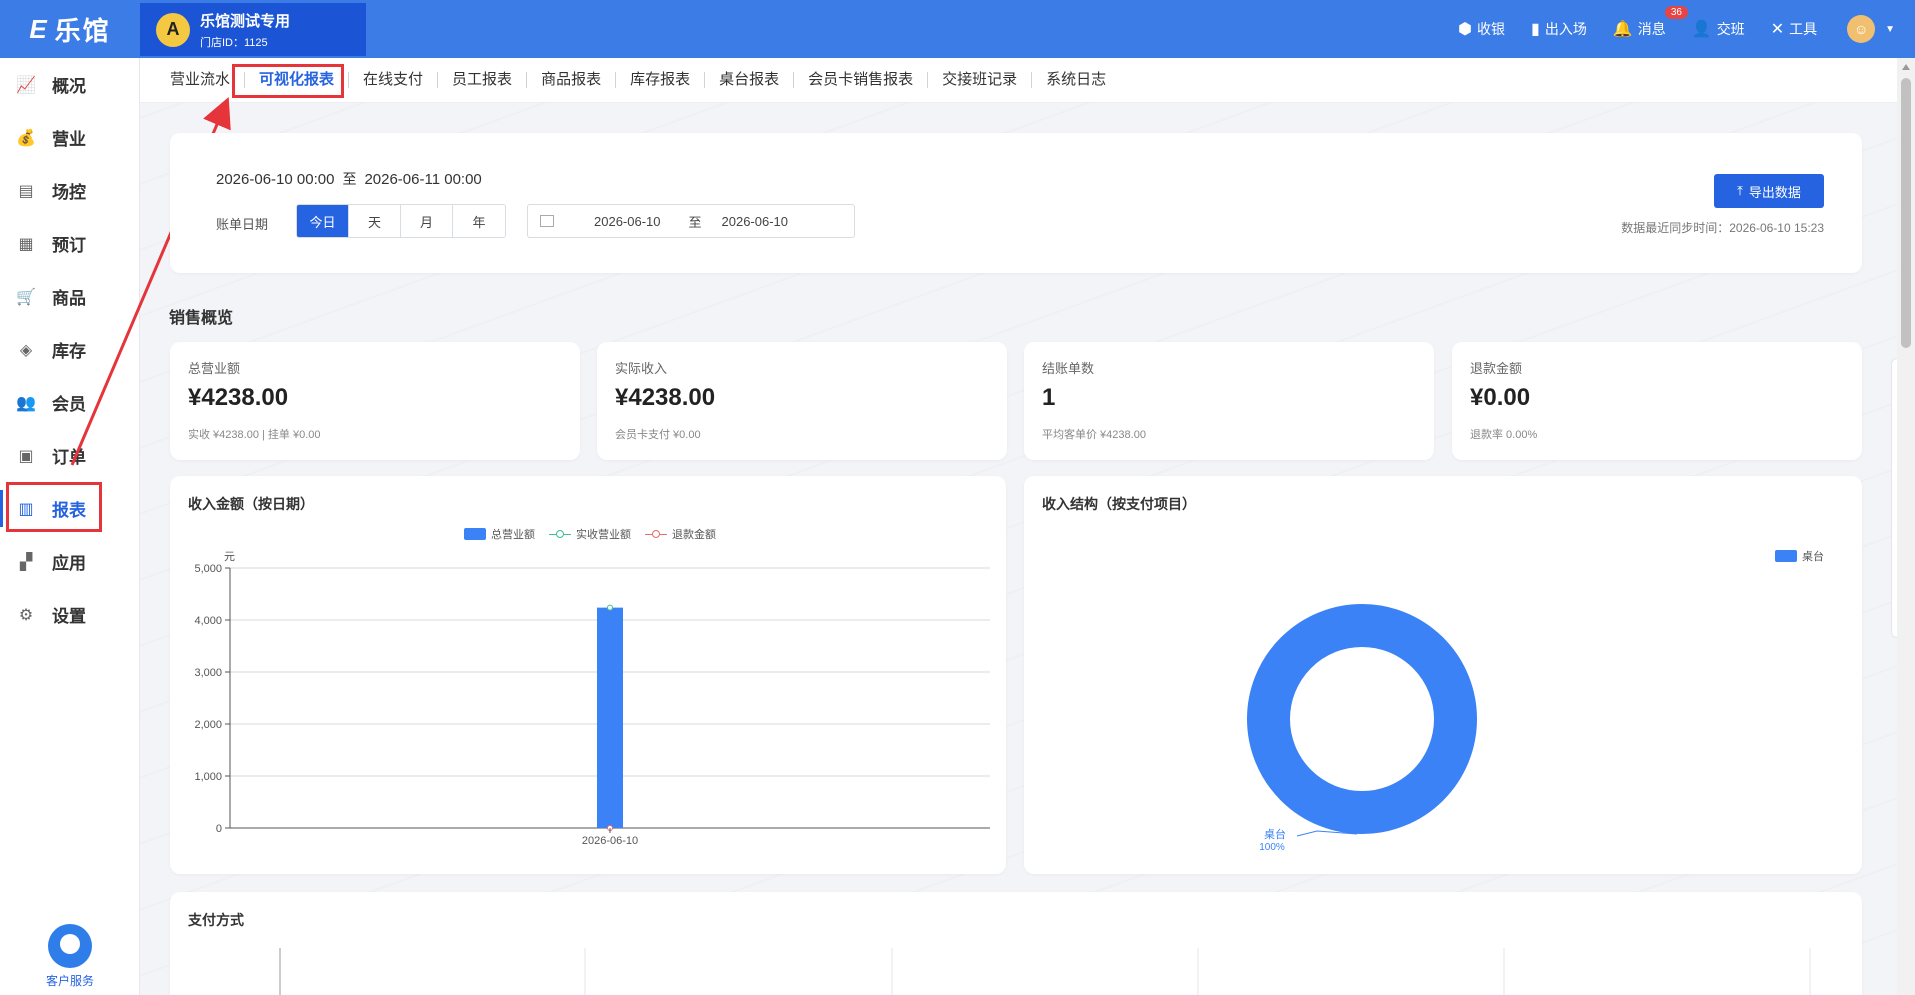 This screenshot has width=1915, height=995. Describe the element at coordinates (1535, 29) in the screenshot. I see `door-icon: ▮` at that location.